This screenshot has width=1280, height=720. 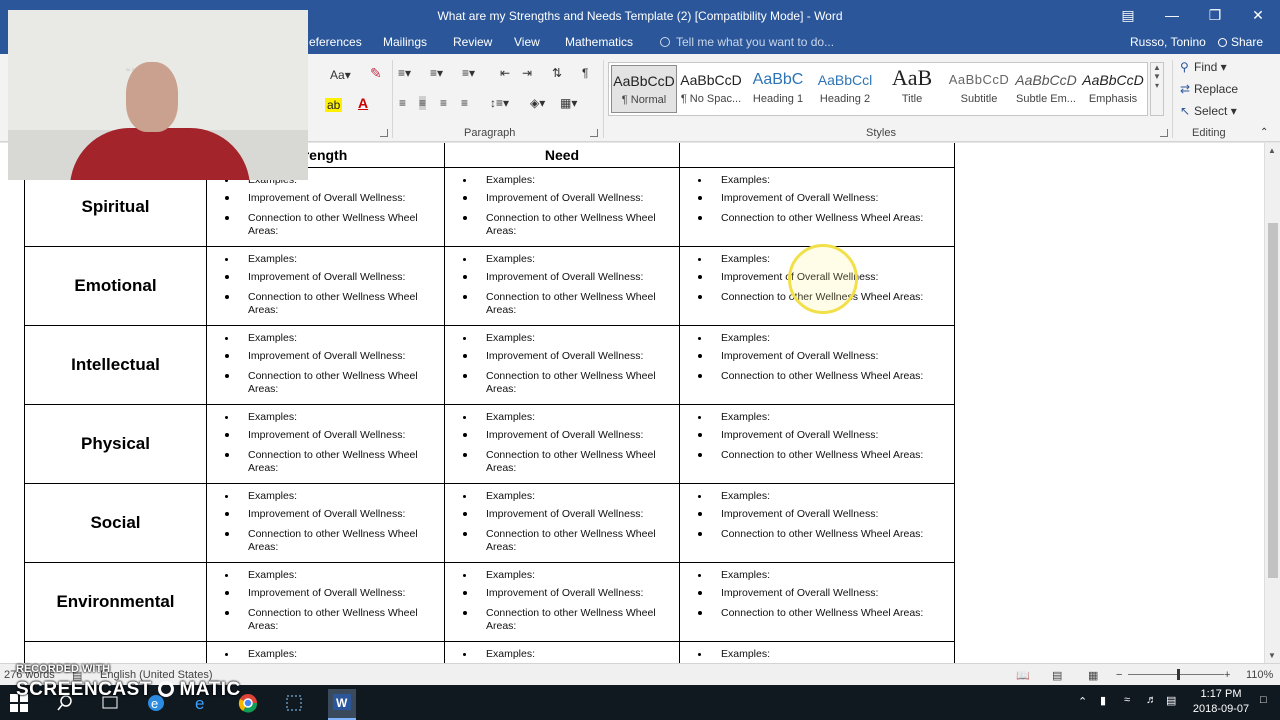 I want to click on align-left-icon: ≡, so click(x=402, y=103).